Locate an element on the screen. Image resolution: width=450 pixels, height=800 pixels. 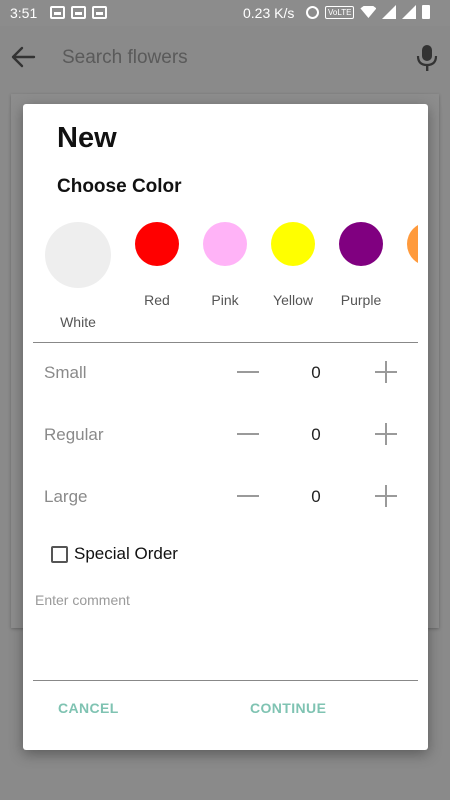
color-picker: White Red Pink Yellow Purple Or is located at coordinates (220, 278).